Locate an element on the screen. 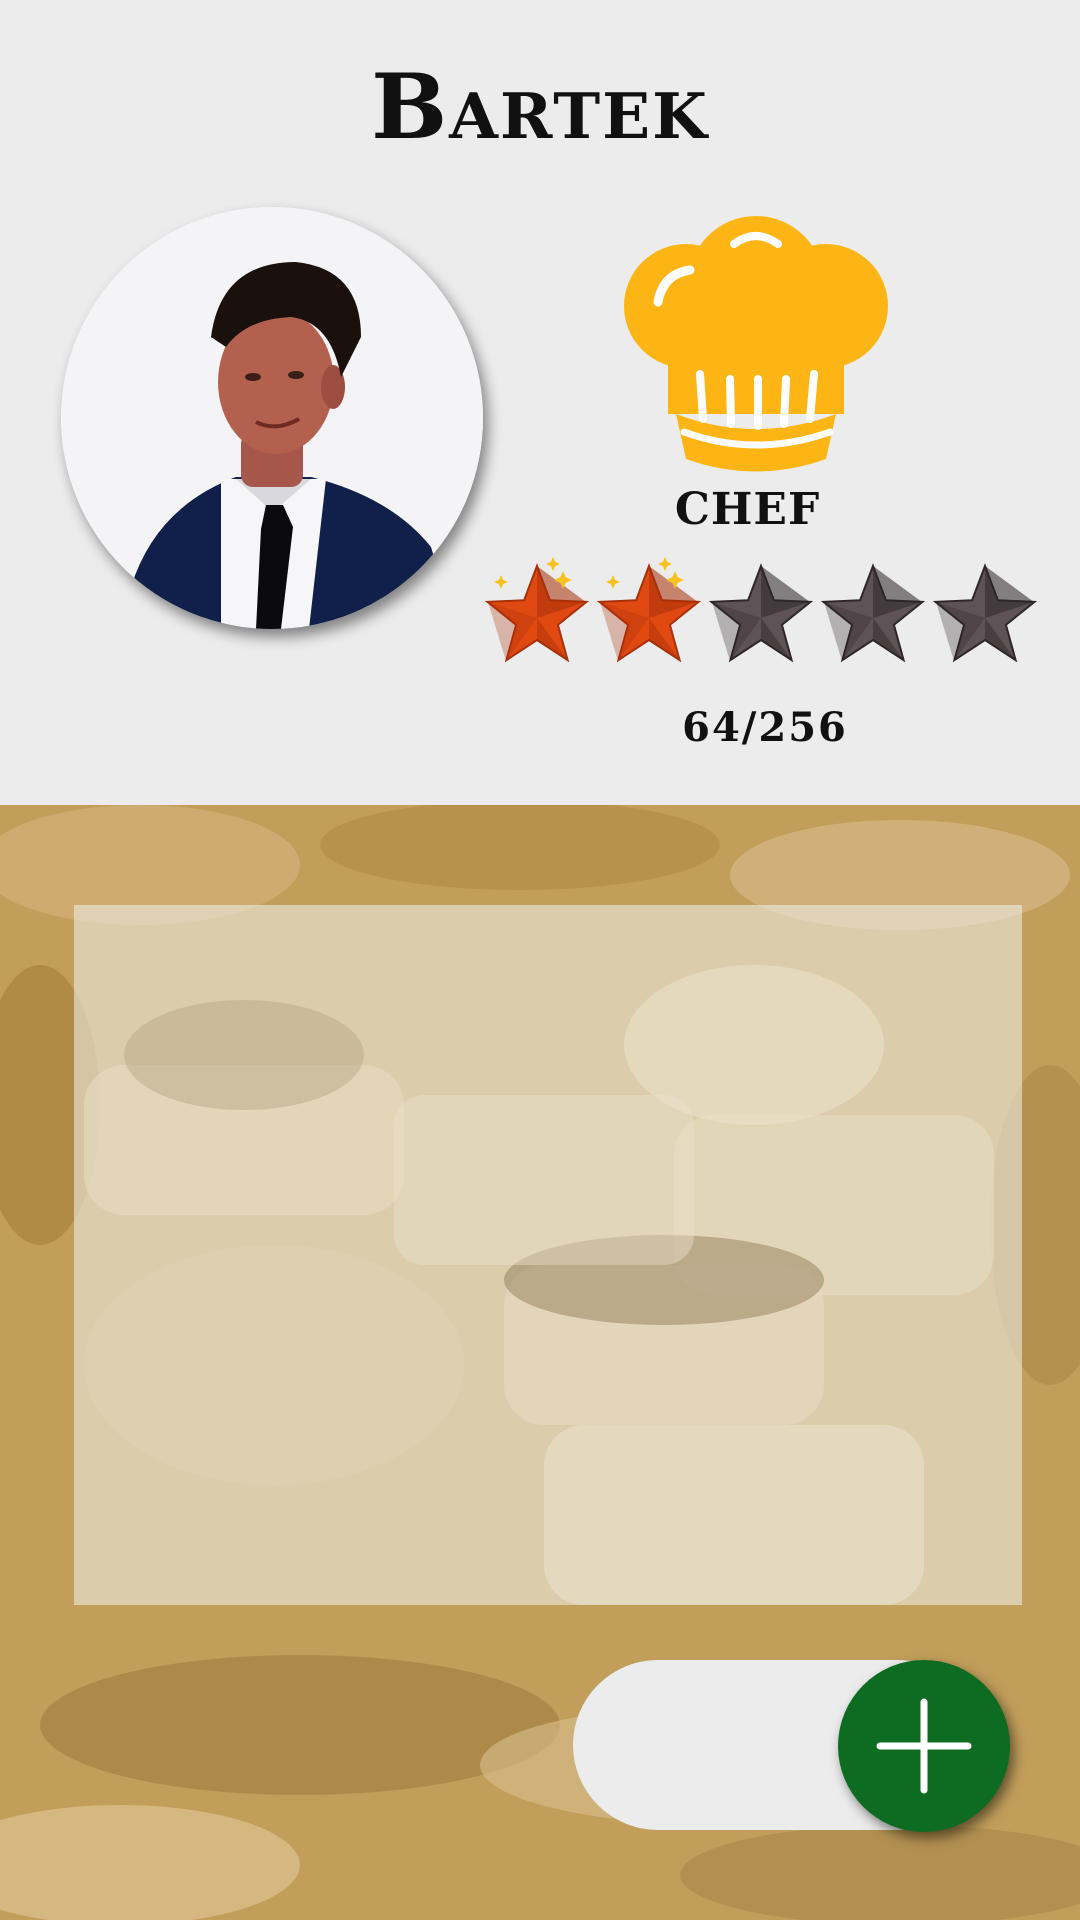 The image size is (1080, 1920). star-rating is located at coordinates (761, 613).